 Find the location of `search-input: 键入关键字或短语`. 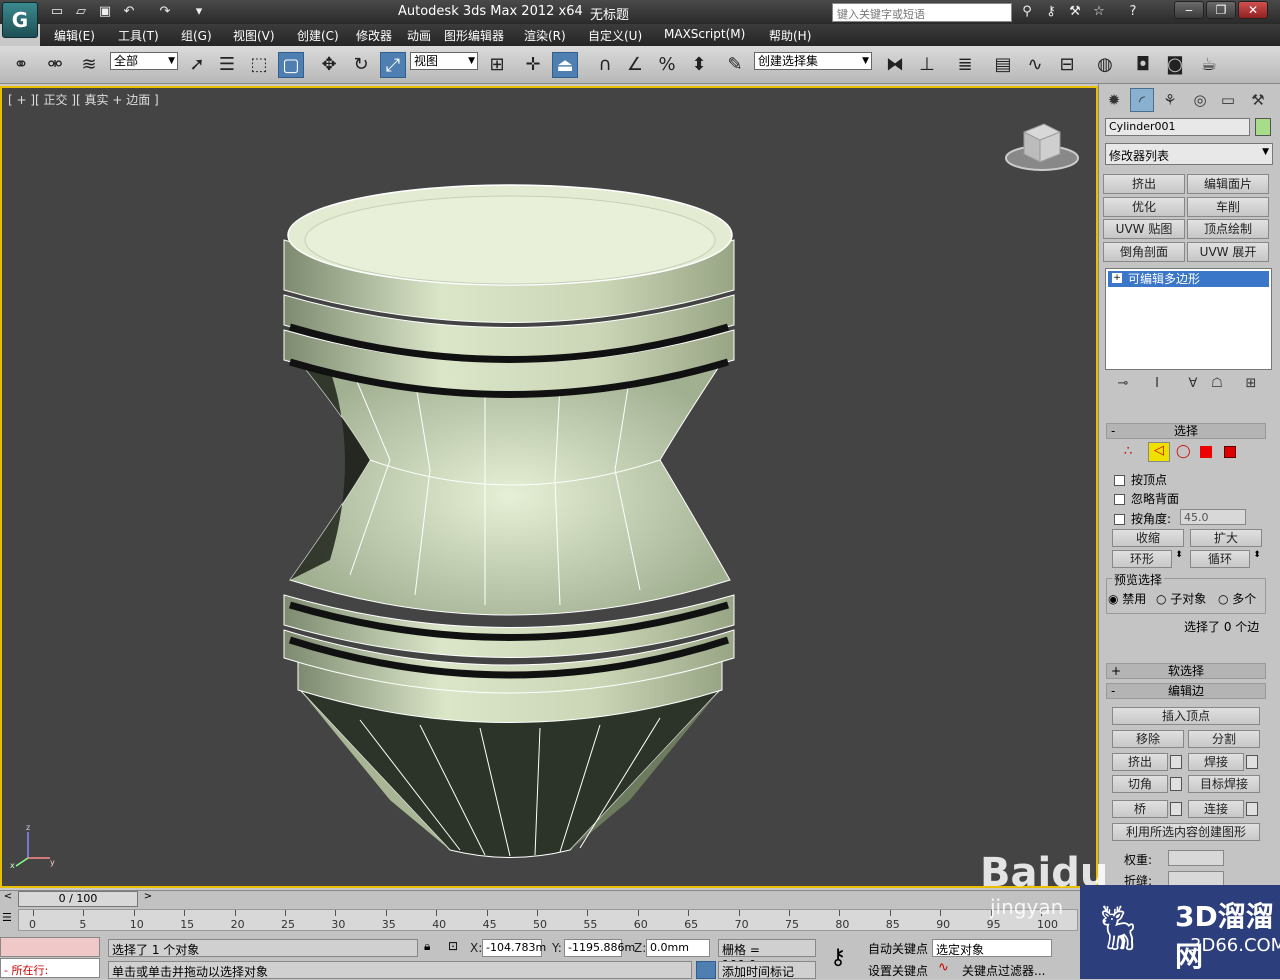

search-input: 键入关键字或短语 is located at coordinates (922, 12).